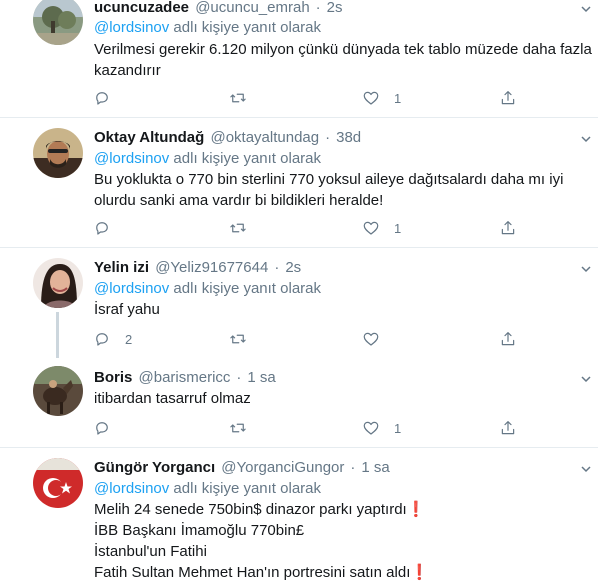 This screenshot has height=583, width=598. I want to click on author-name: Güngör Yorgancı, so click(154, 467).